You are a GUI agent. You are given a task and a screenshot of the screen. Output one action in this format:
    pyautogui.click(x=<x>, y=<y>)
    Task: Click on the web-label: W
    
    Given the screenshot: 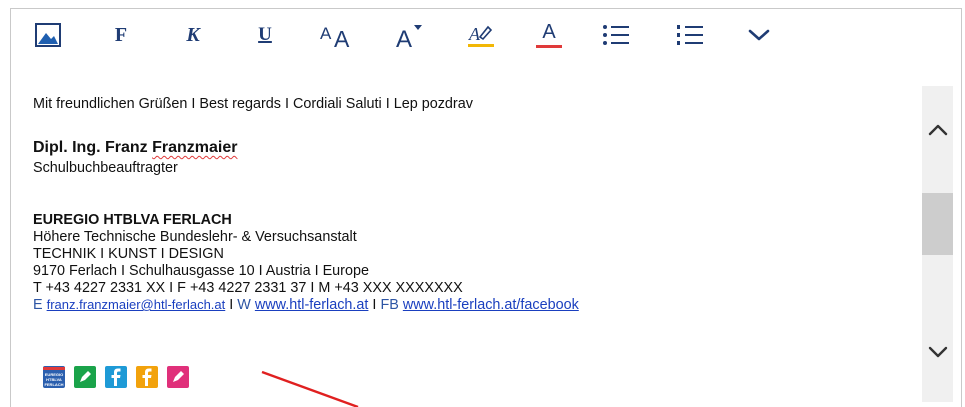 What is the action you would take?
    pyautogui.click(x=246, y=305)
    